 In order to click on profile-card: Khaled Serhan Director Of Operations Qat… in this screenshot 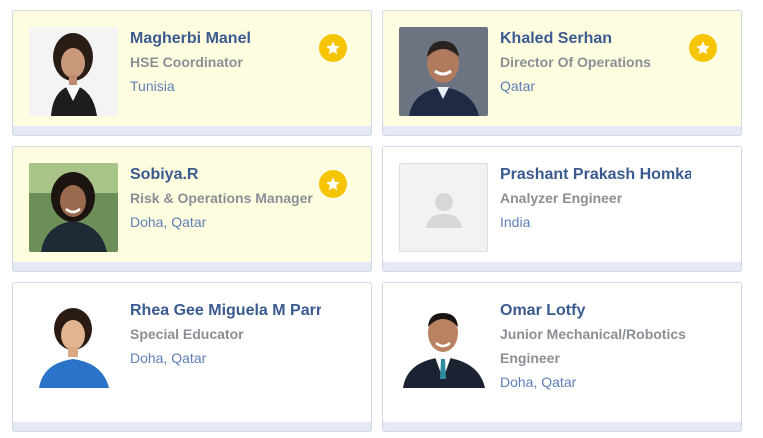, I will do `click(562, 73)`.